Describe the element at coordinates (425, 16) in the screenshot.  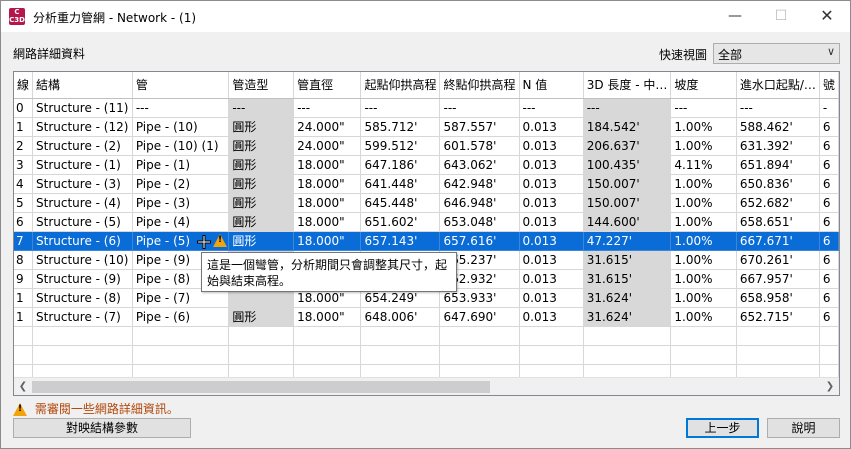
I see `title-bar: C C3D 分析重力管網 - Network - (1) — ☐ ✕` at that location.